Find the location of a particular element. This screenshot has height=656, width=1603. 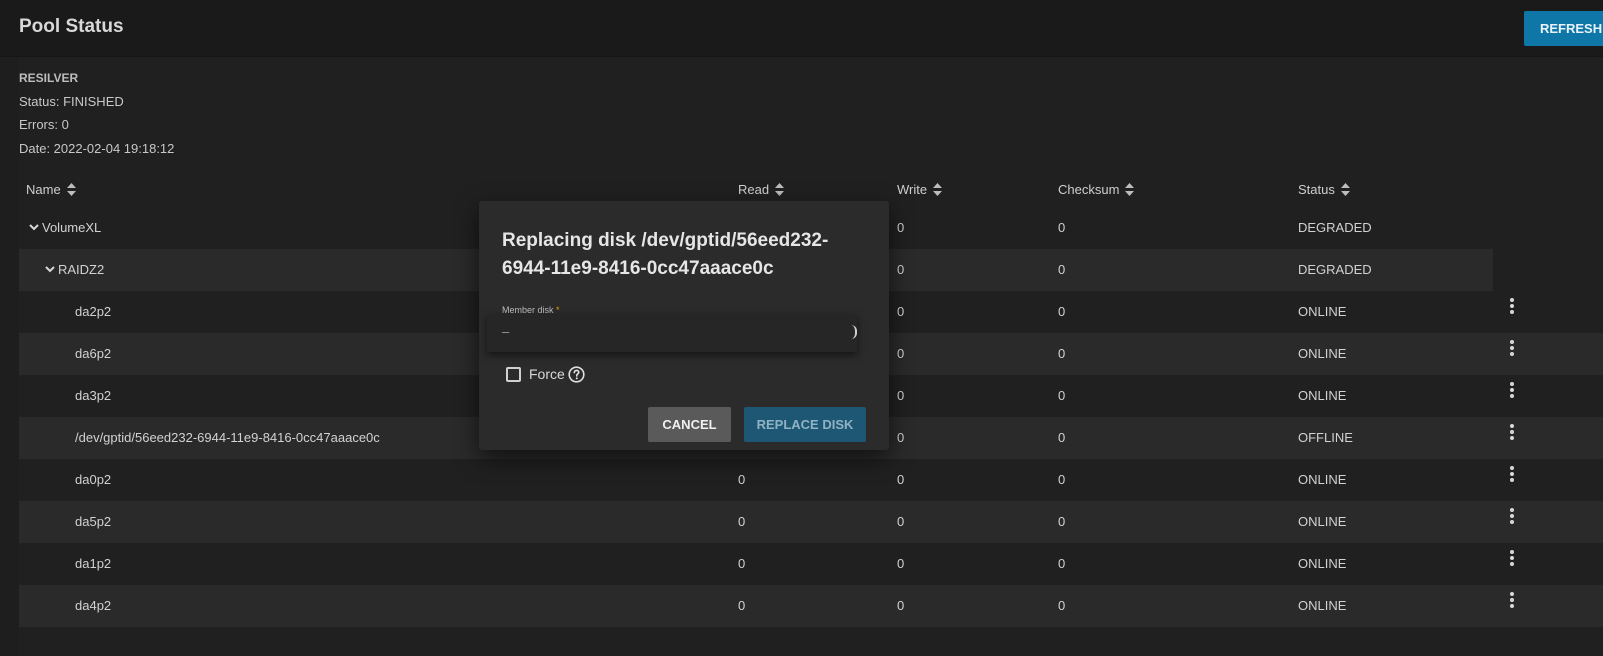

row-name-cell: RAIDZ2 is located at coordinates (74, 270).